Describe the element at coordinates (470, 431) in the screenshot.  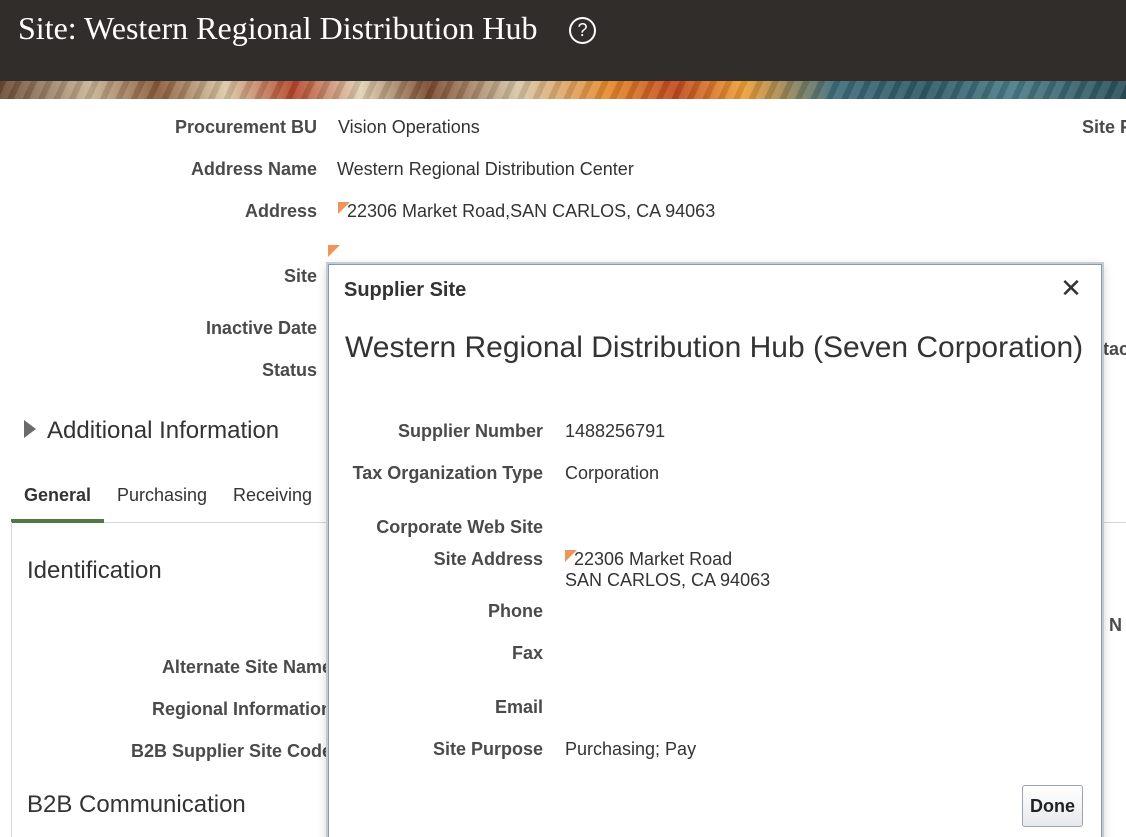
I see `supplier-number-label: Supplier Number` at that location.